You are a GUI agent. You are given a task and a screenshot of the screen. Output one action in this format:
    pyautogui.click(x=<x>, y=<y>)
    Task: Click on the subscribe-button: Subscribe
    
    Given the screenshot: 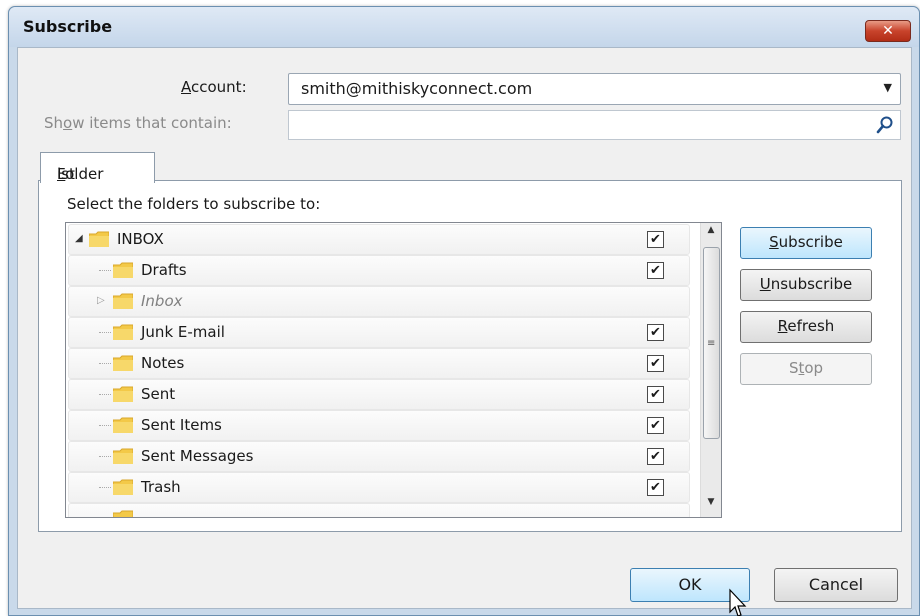 What is the action you would take?
    pyautogui.click(x=806, y=243)
    